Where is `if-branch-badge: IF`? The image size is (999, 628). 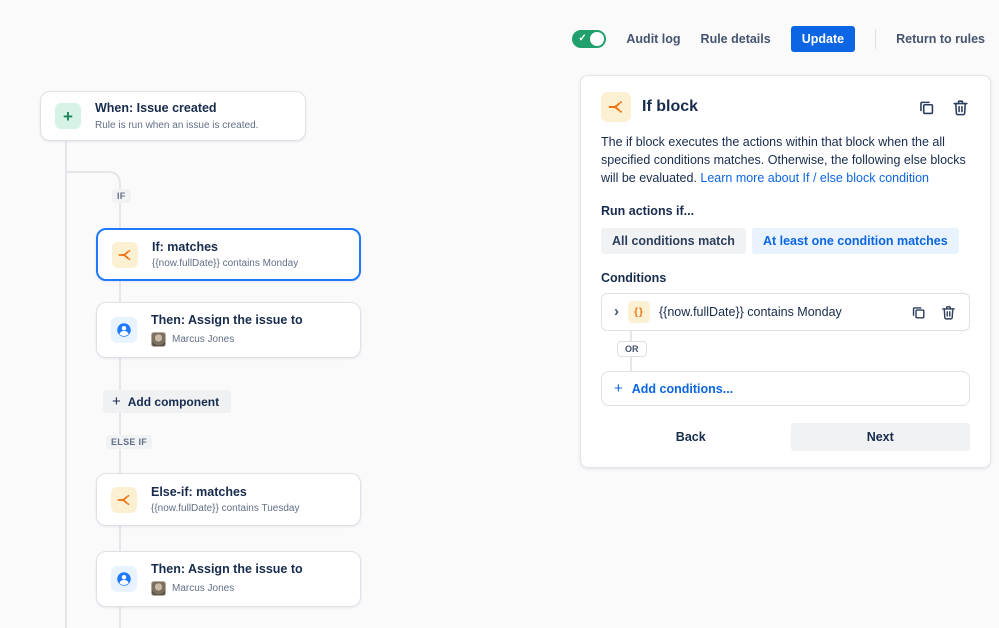
if-branch-badge: IF is located at coordinates (121, 196).